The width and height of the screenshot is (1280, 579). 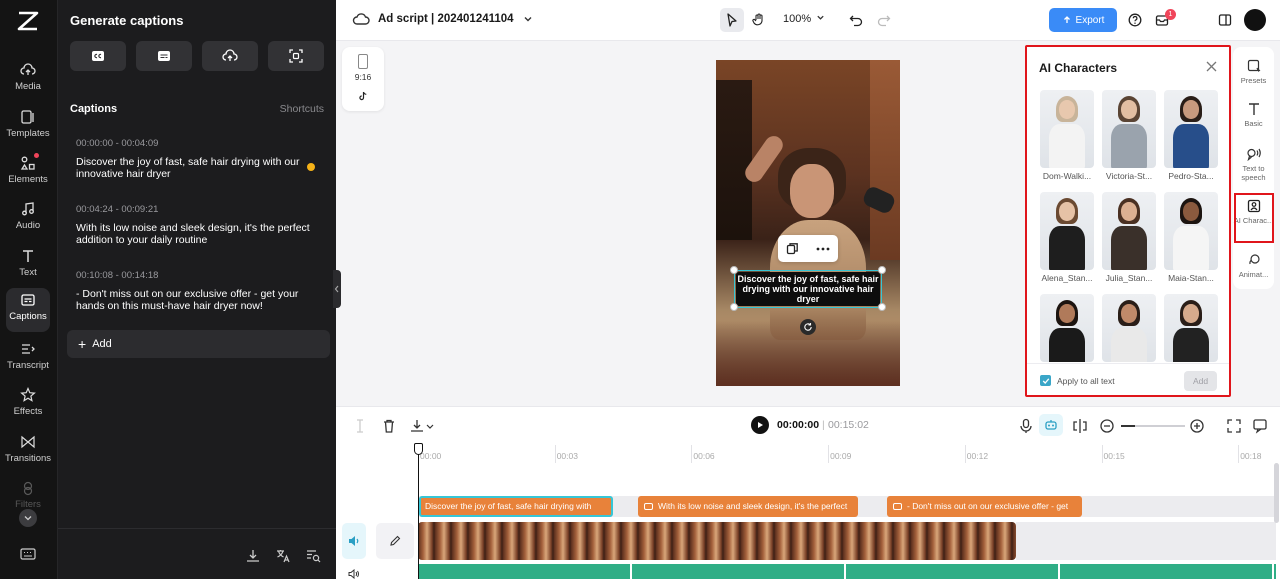 I want to click on split-screen-icon, so click(x=1080, y=426).